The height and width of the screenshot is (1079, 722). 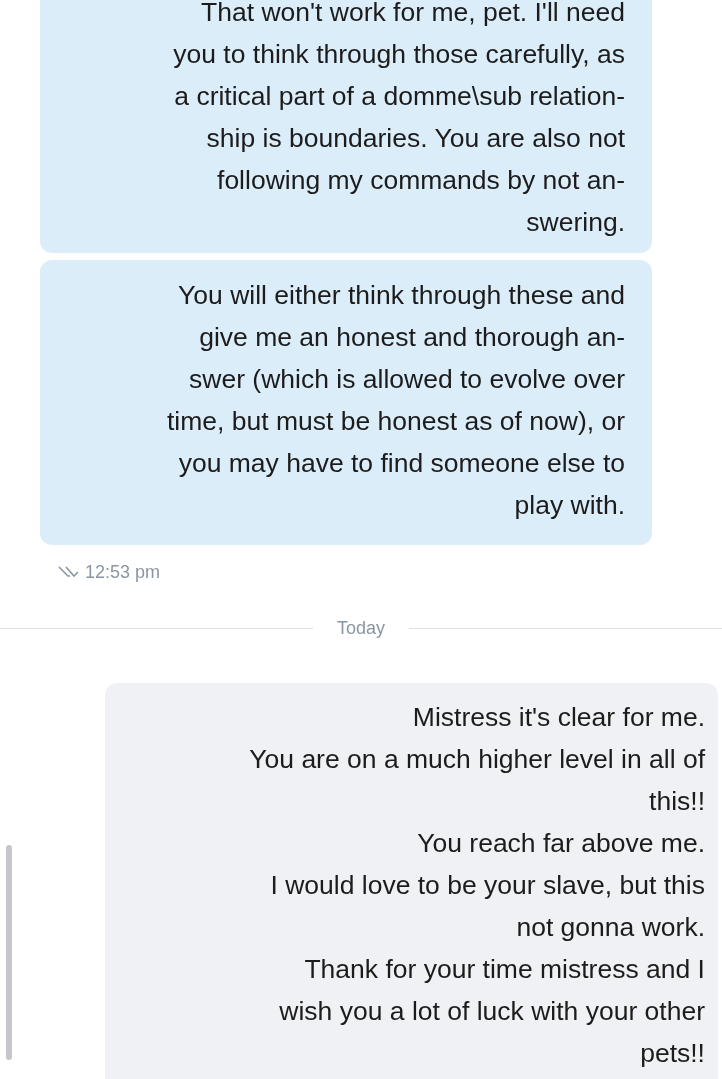 I want to click on scrollbar, so click(x=9, y=952).